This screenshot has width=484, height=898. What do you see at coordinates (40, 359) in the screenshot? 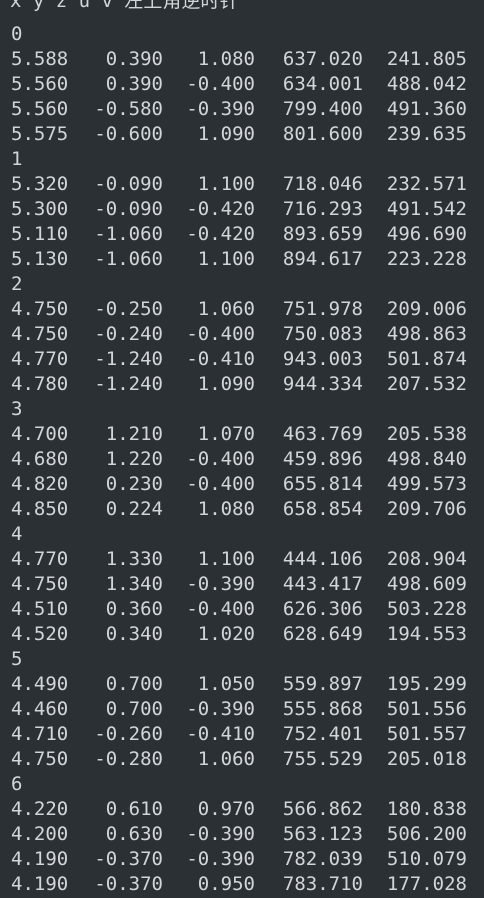
I see `row-value: 4.770` at bounding box center [40, 359].